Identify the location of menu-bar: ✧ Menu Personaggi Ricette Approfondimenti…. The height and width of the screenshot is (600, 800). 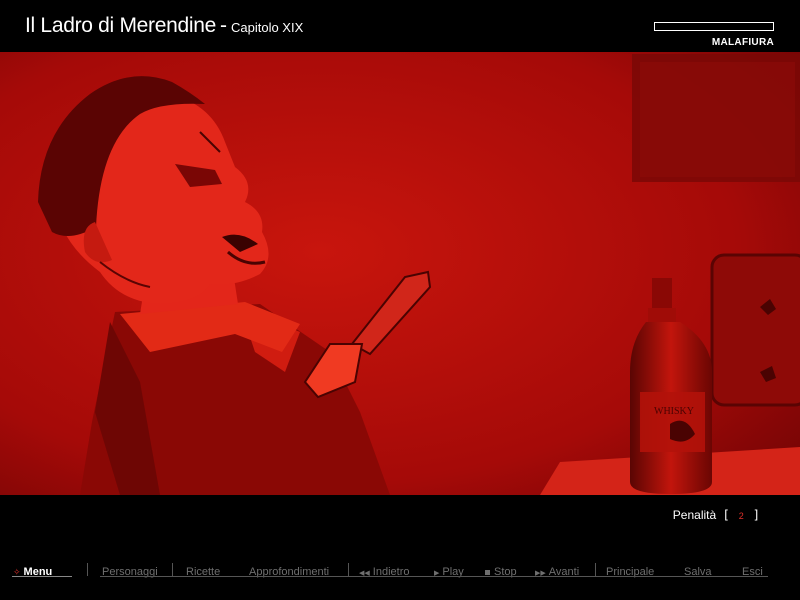
(400, 580).